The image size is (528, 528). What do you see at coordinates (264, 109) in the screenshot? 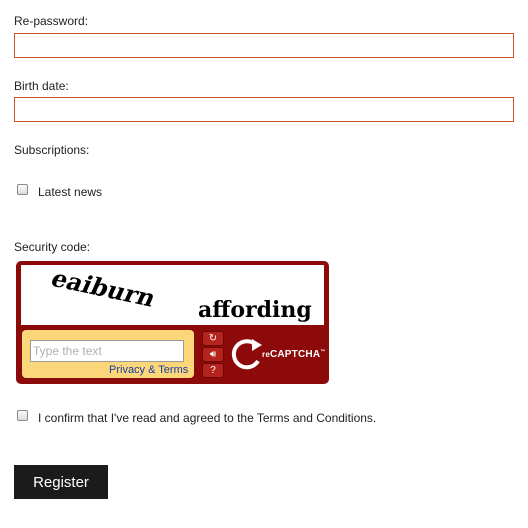
I see `birth-date-field` at bounding box center [264, 109].